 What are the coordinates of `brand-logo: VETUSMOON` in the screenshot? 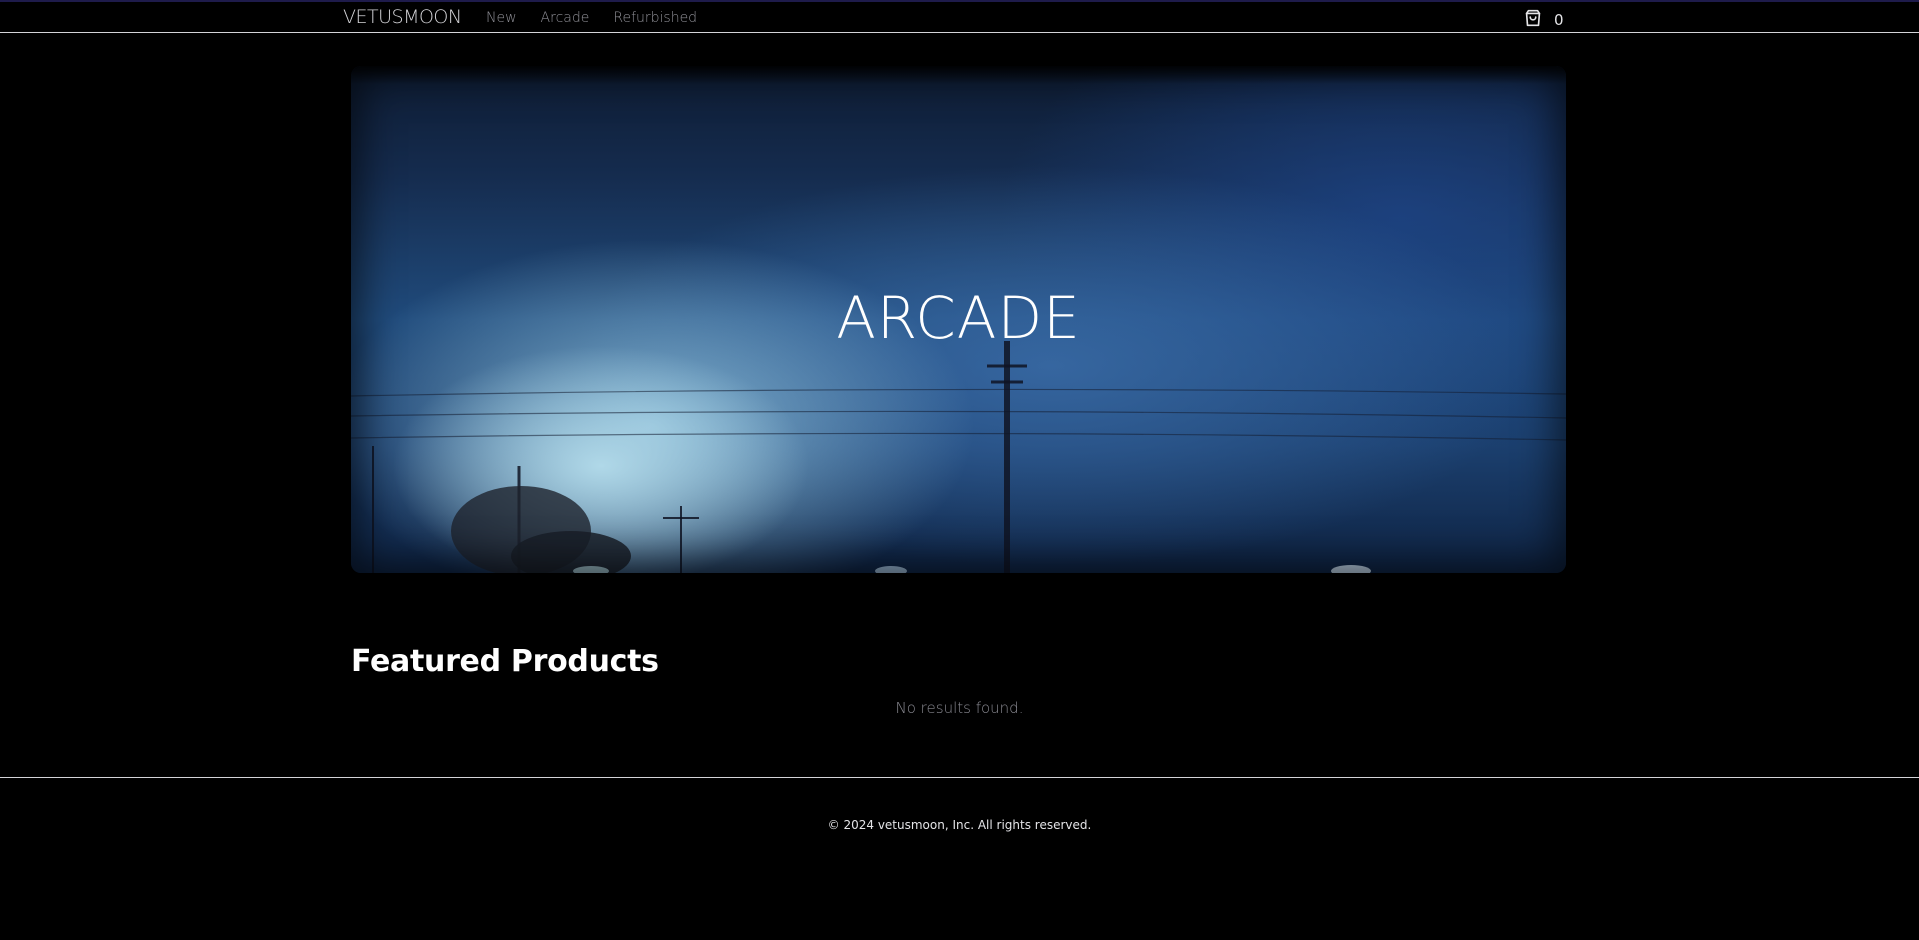 It's located at (402, 17).